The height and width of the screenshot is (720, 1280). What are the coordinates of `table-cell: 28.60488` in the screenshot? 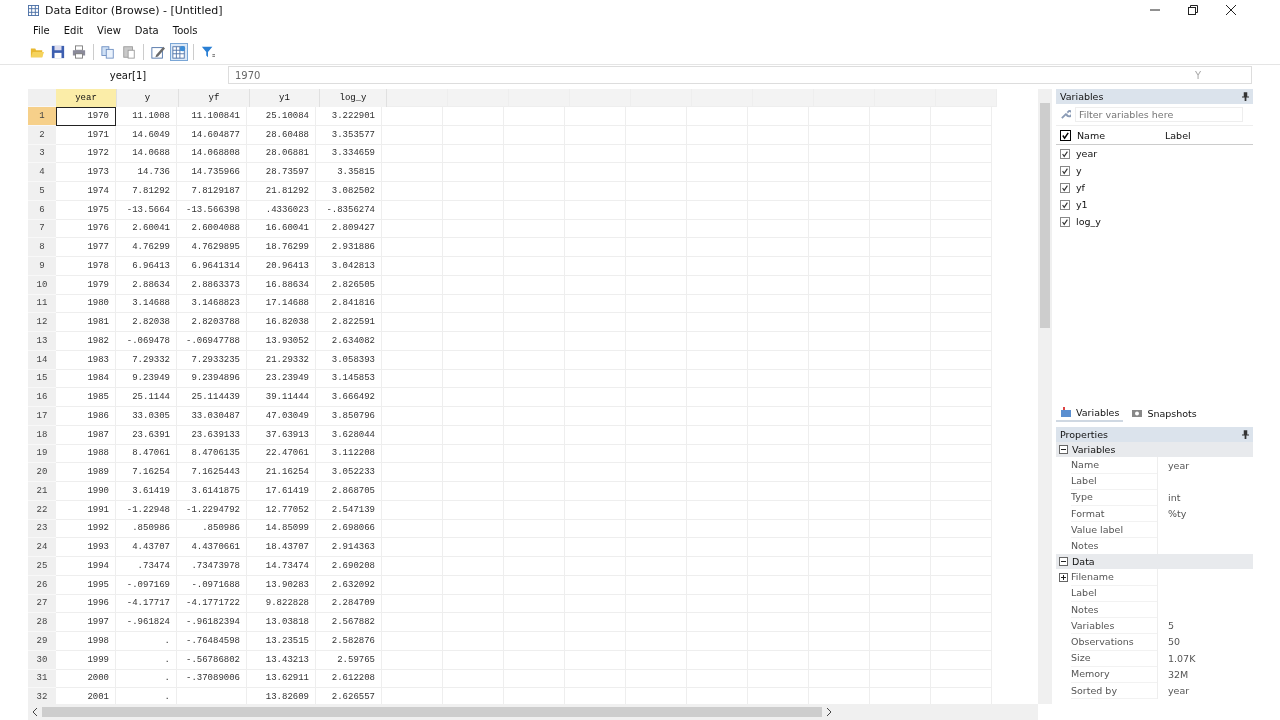 It's located at (281, 135).